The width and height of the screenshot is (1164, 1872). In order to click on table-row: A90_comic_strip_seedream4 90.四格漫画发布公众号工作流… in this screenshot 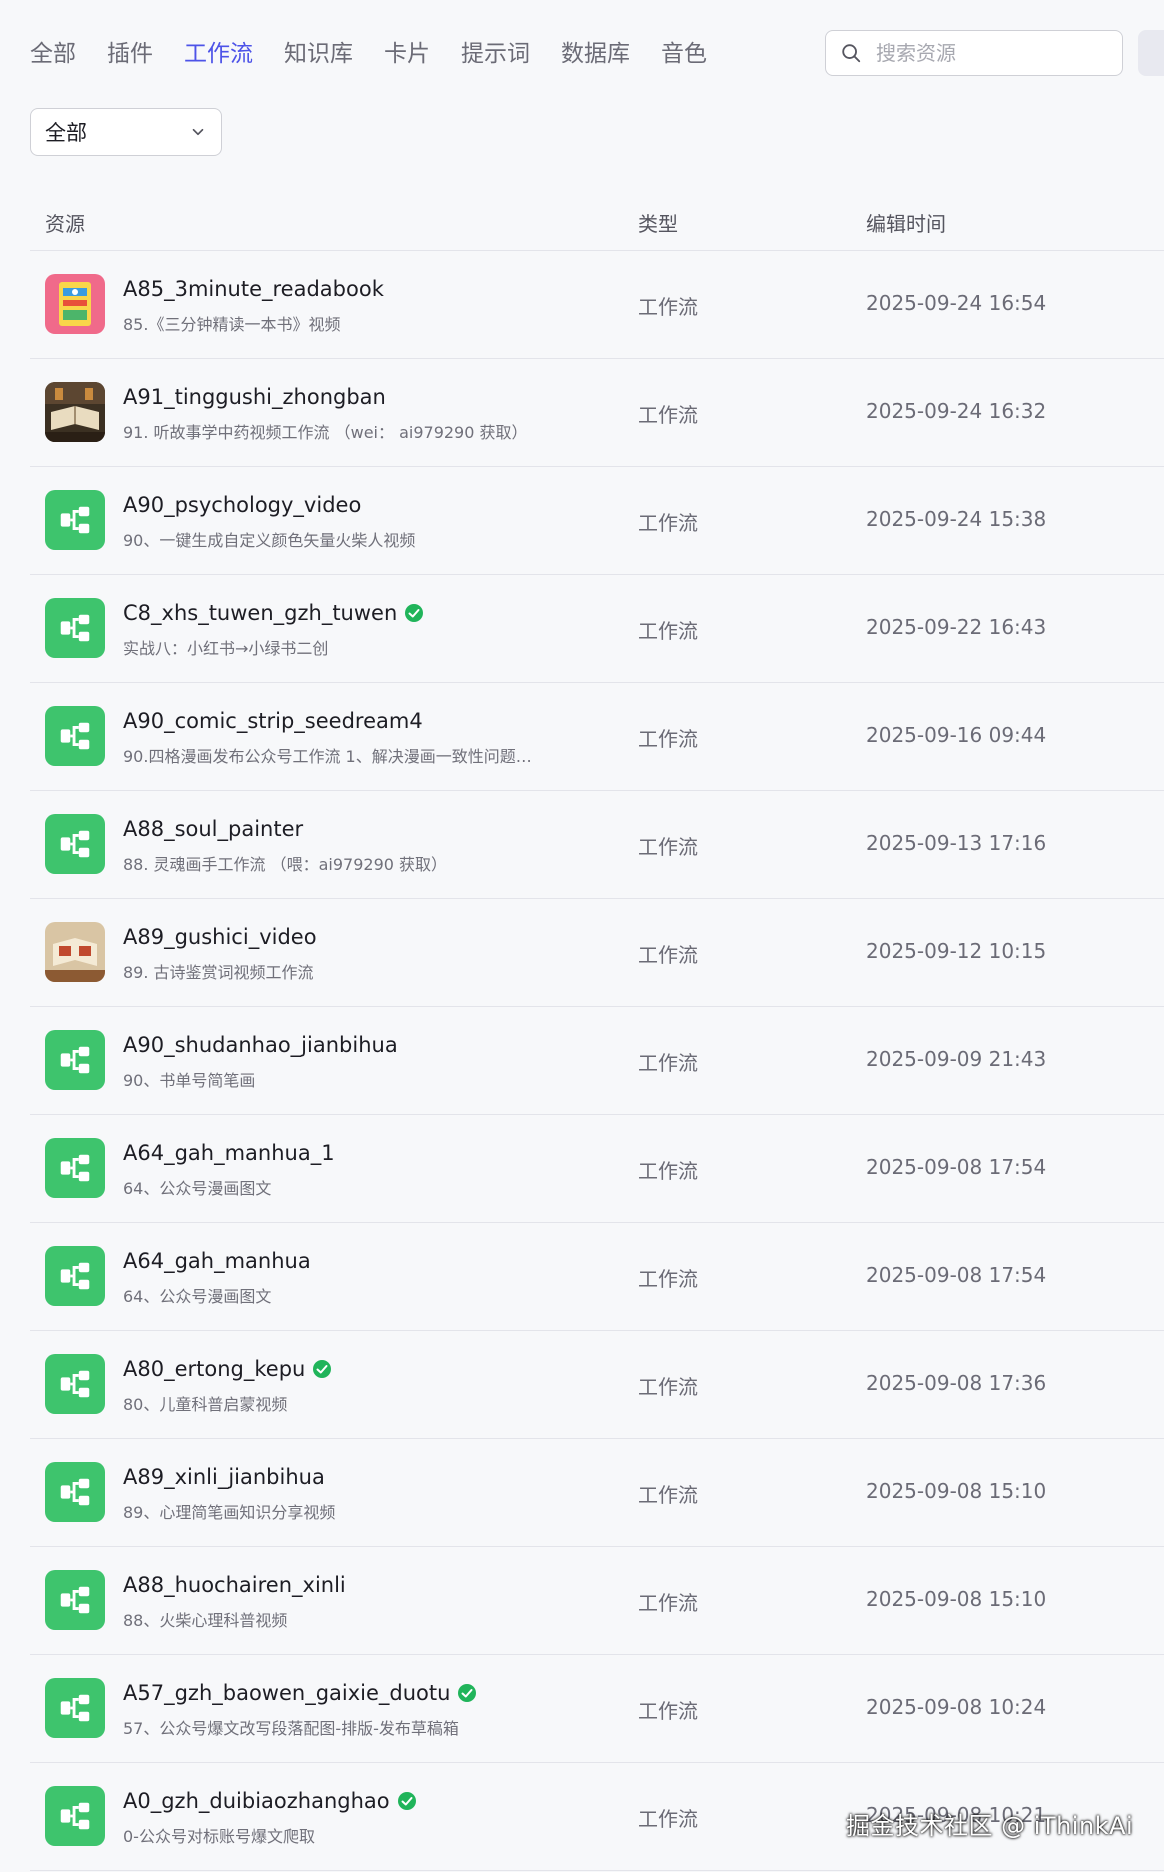, I will do `click(597, 737)`.